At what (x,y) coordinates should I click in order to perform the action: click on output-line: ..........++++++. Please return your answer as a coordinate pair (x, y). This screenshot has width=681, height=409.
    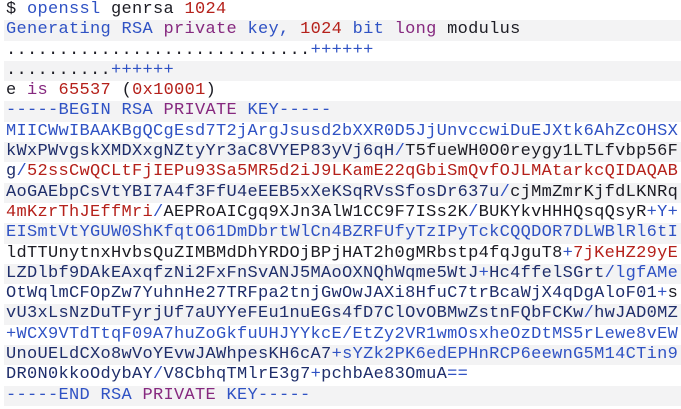
    Looking at the image, I should click on (342, 71).